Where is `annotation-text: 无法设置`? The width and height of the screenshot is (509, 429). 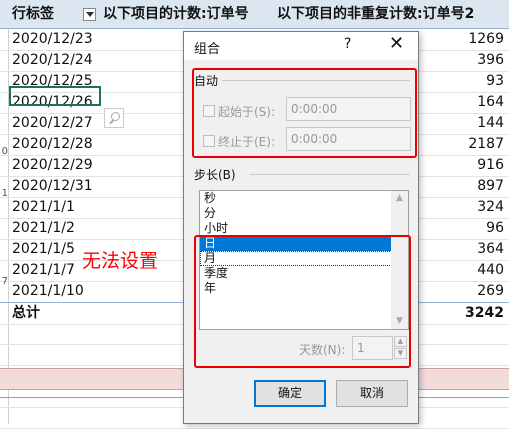 annotation-text: 无法设置 is located at coordinates (120, 261).